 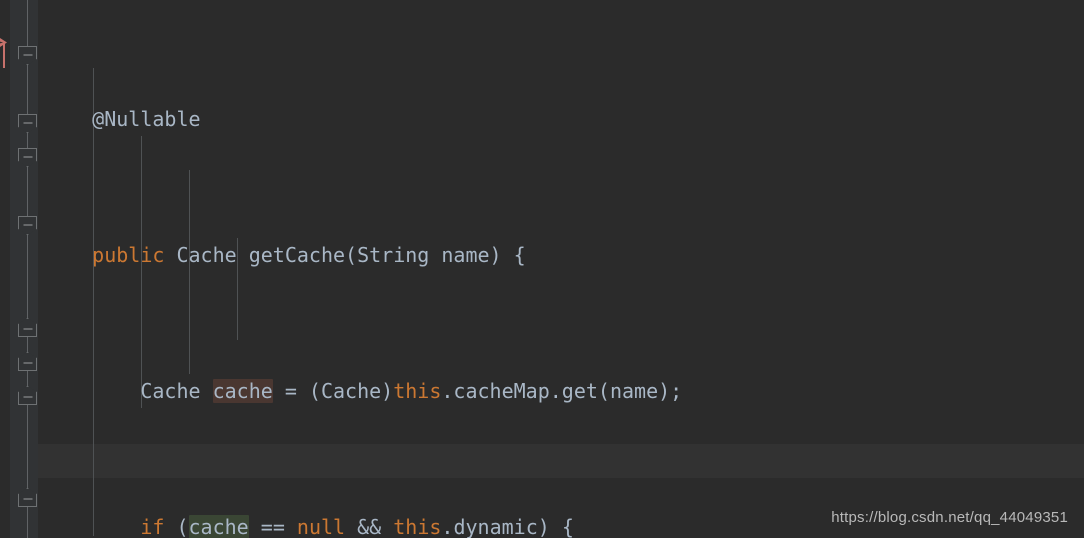 What do you see at coordinates (272, 526) in the screenshot?
I see `comparison-op: ==` at bounding box center [272, 526].